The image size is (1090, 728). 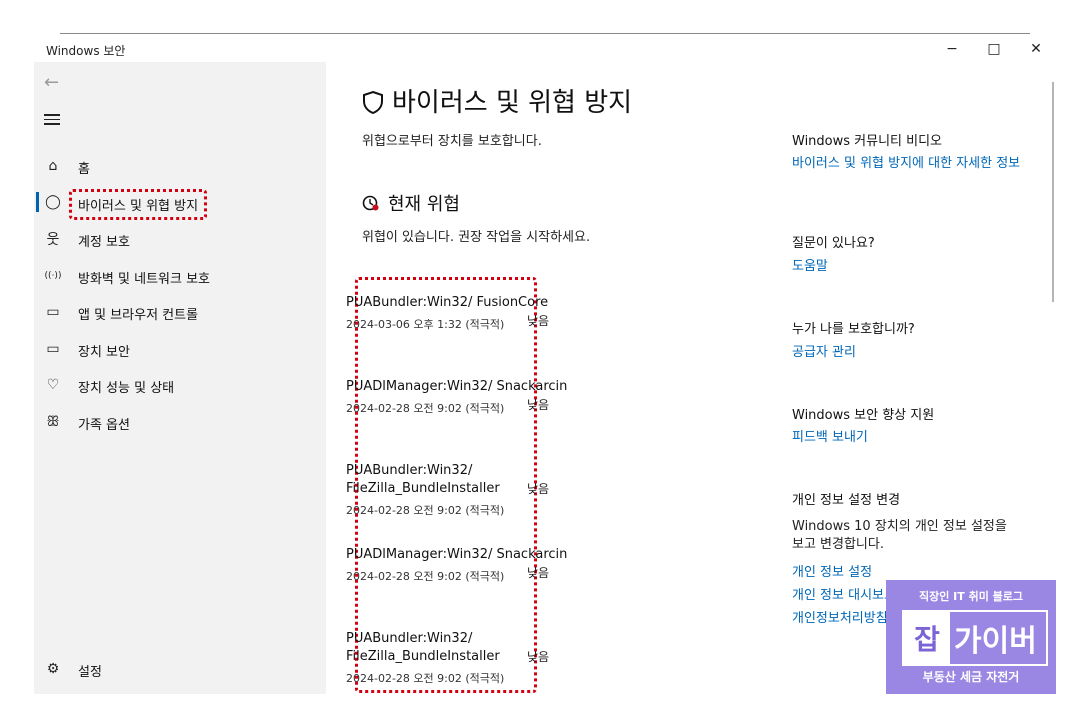 What do you see at coordinates (52, 121) in the screenshot?
I see `hamburger-menu-icon` at bounding box center [52, 121].